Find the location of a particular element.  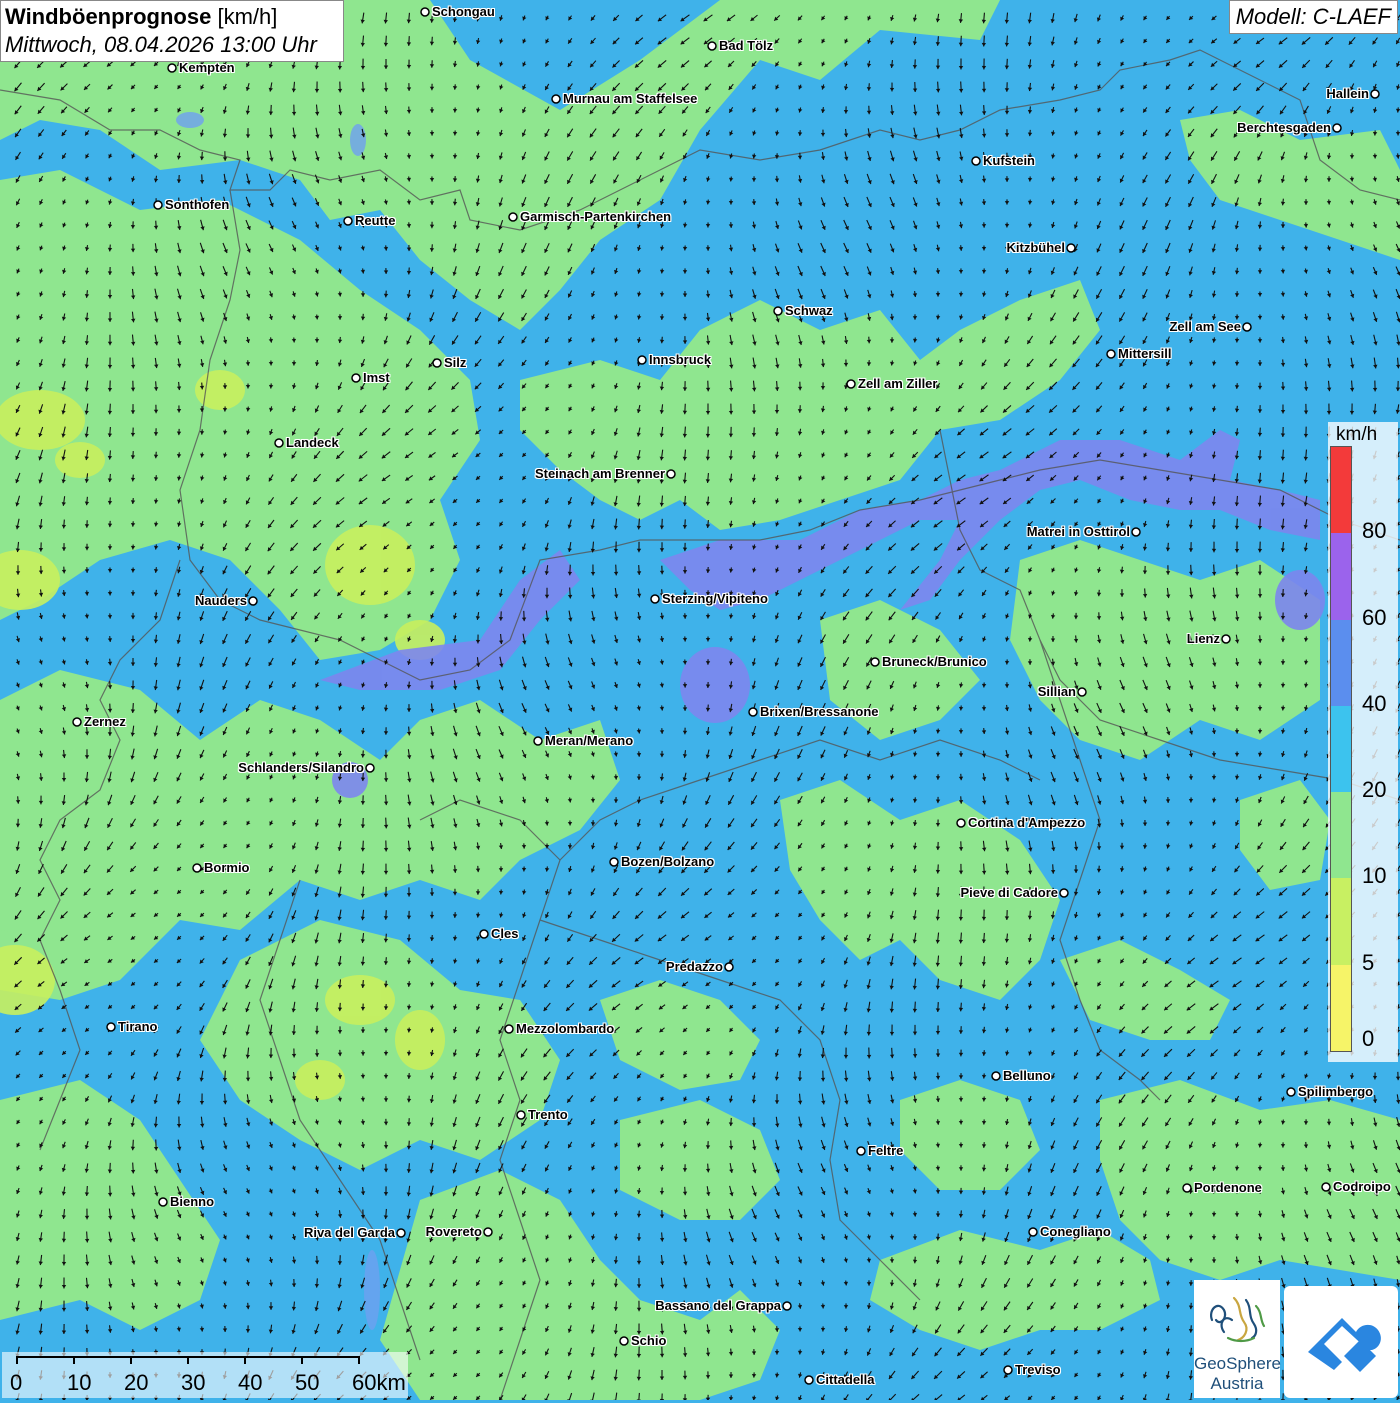

city-label: Reutte is located at coordinates (375, 220).